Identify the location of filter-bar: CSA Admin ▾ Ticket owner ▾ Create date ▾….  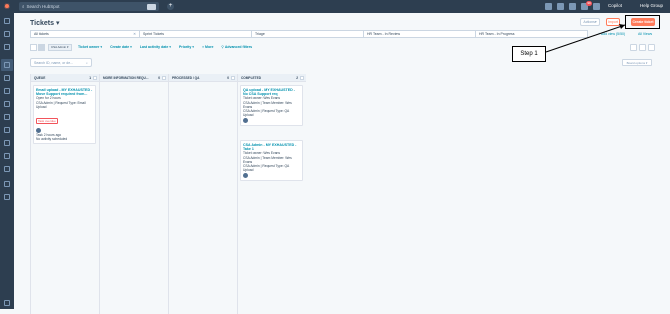
(145, 47).